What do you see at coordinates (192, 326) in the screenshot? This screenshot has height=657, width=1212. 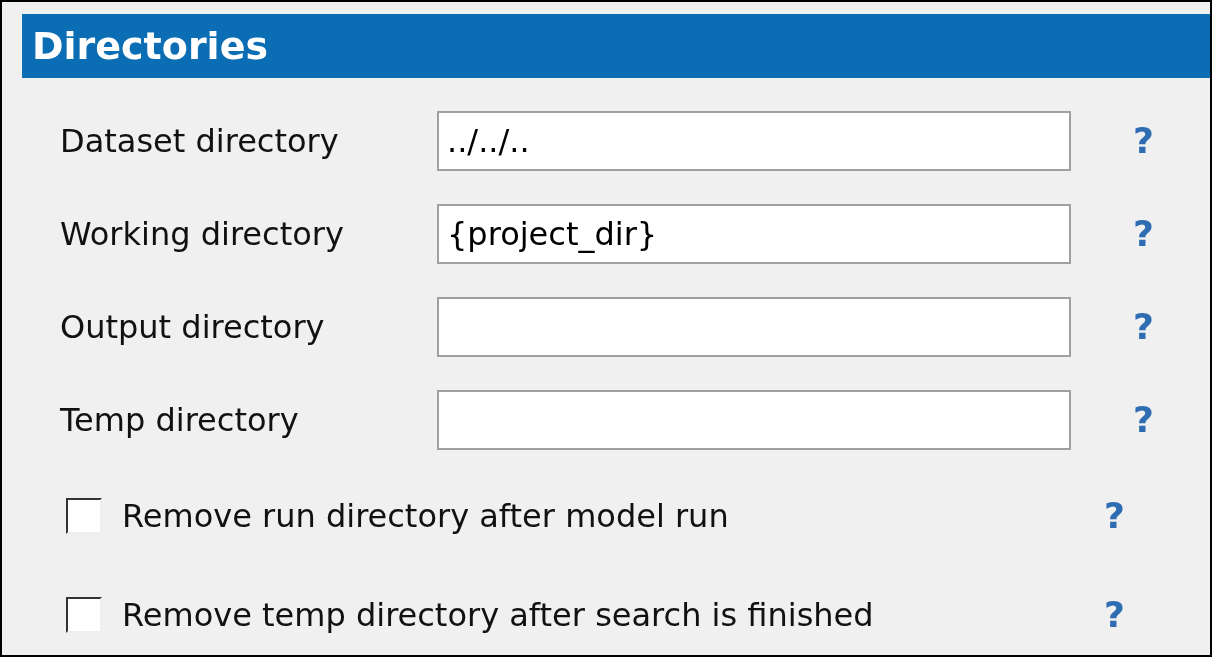 I see `field-label: Output directory` at bounding box center [192, 326].